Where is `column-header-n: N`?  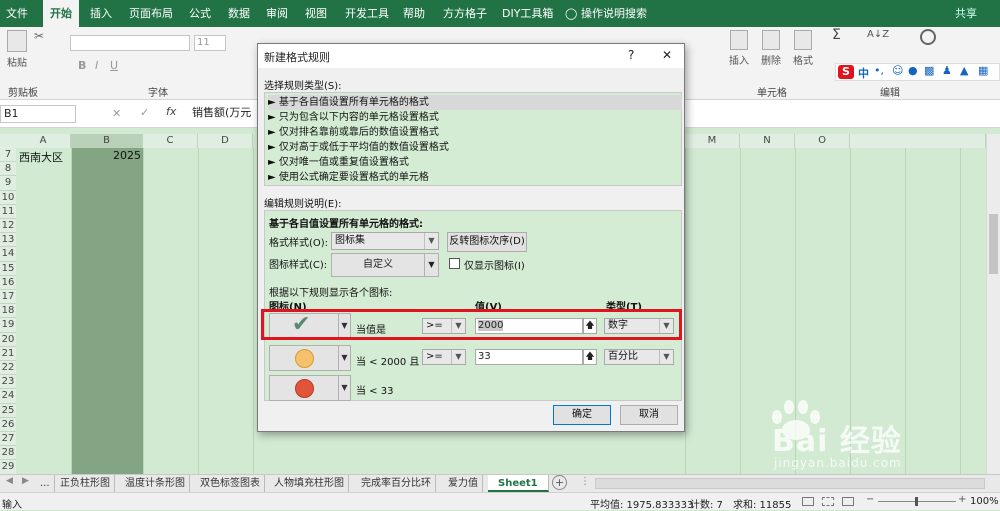 column-header-n: N is located at coordinates (767, 141).